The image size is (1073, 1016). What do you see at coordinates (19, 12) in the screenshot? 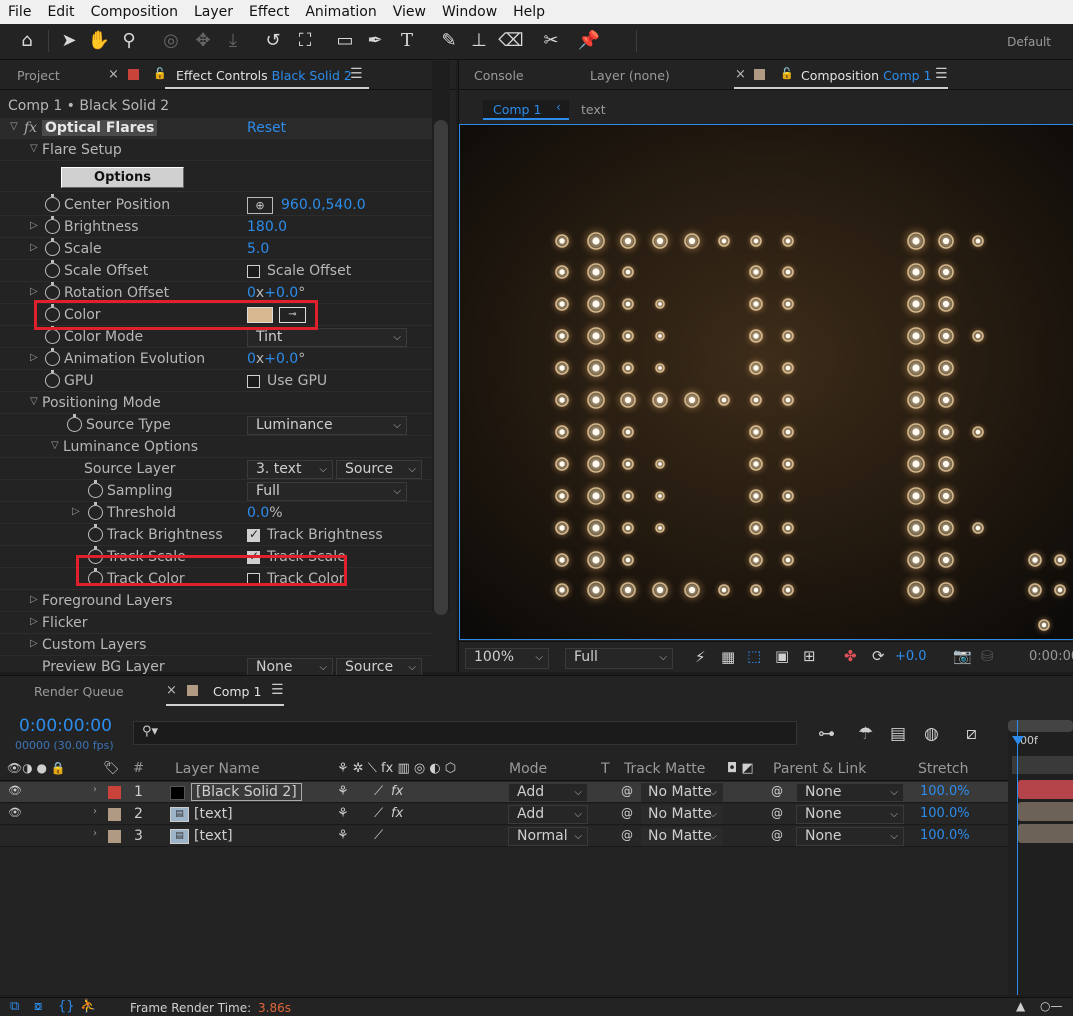
I see `menu-file: File` at bounding box center [19, 12].